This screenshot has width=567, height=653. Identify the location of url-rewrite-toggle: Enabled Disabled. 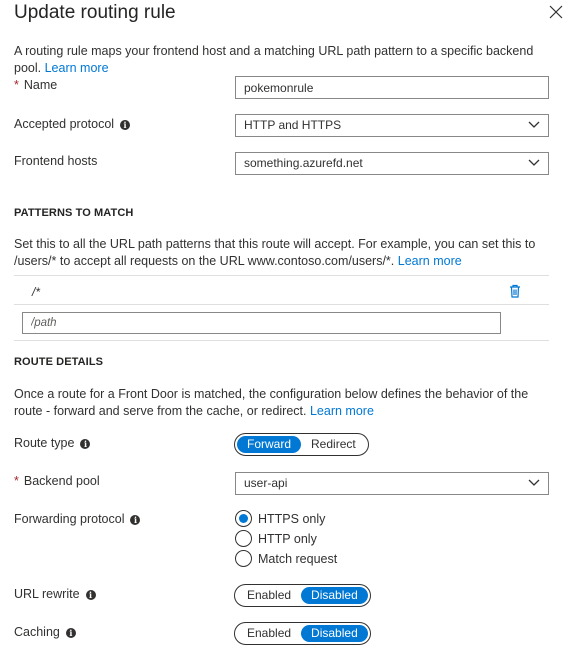
(302, 595).